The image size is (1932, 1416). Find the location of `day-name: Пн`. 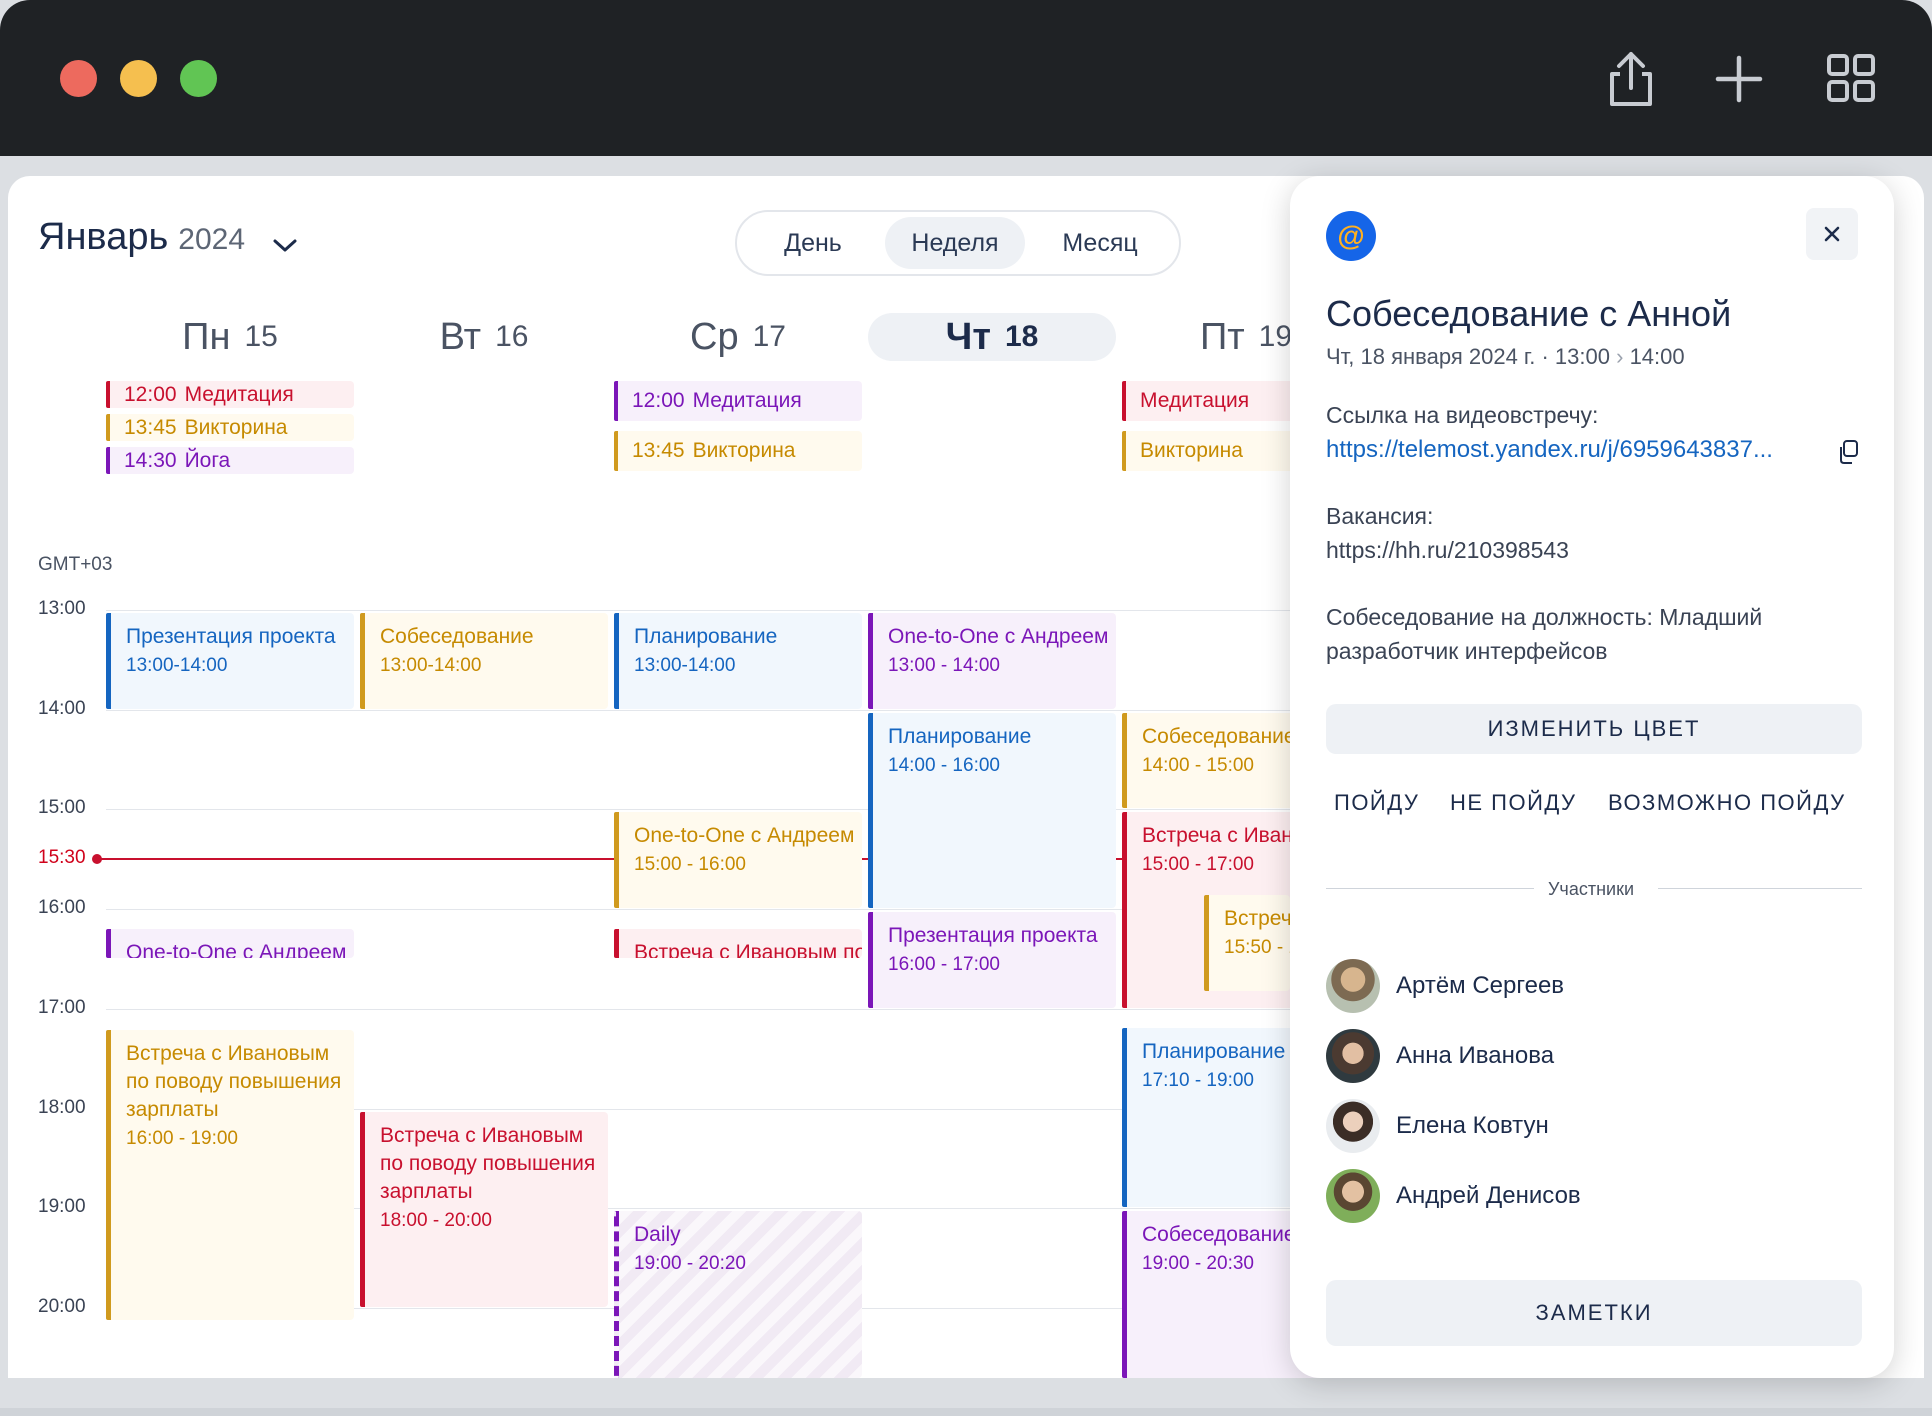

day-name: Пн is located at coordinates (206, 336).